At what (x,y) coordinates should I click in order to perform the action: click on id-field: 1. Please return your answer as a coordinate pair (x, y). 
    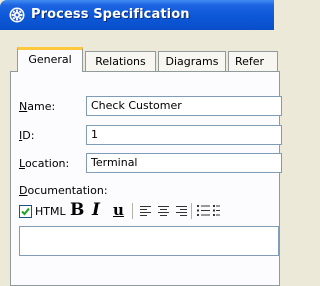
    Looking at the image, I should click on (184, 135).